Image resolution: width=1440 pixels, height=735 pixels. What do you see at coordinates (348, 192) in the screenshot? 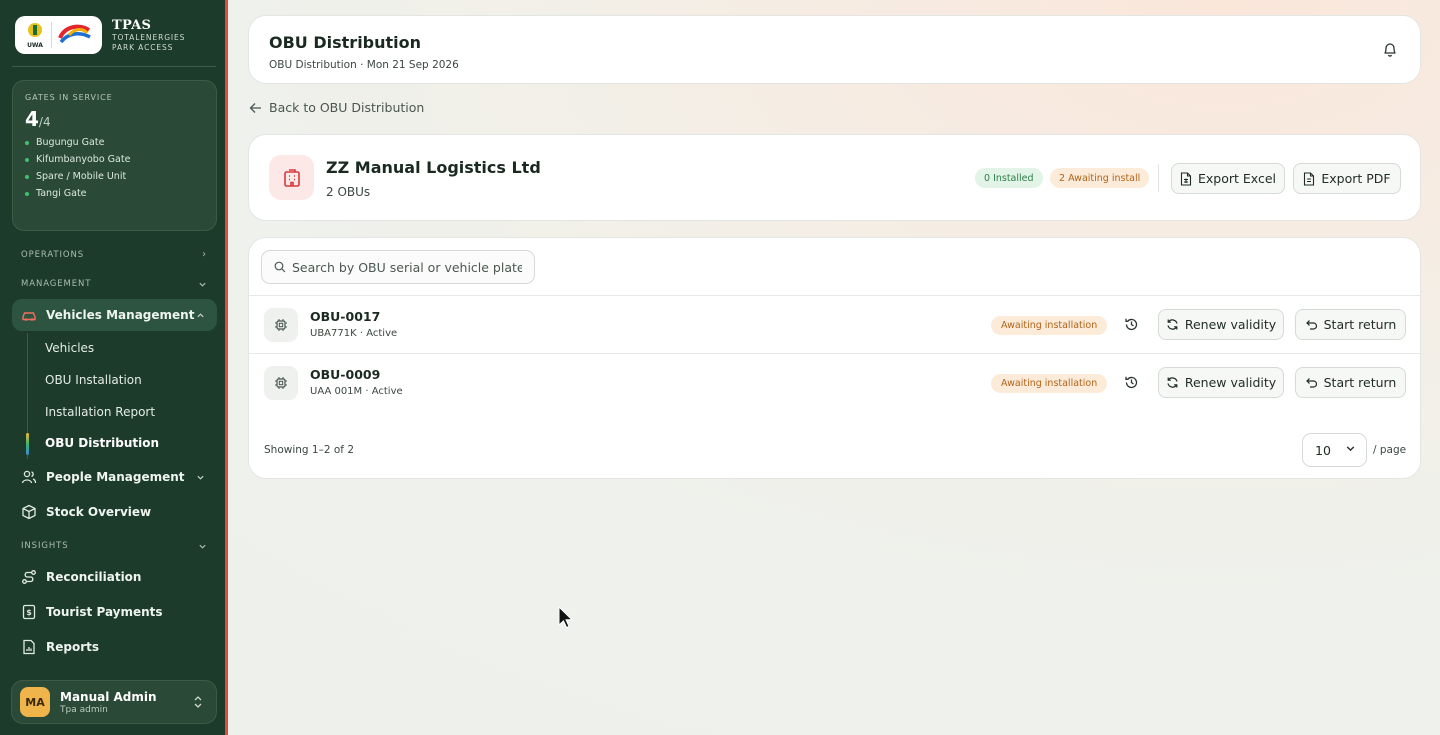
I see `obu-count: 2 OBUs` at bounding box center [348, 192].